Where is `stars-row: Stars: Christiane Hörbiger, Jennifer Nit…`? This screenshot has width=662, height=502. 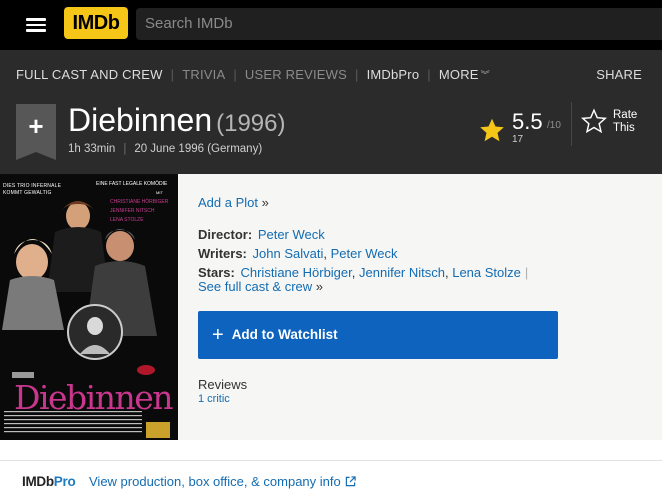 stars-row: Stars: Christiane Hörbiger, Jennifer Nit… is located at coordinates (363, 272).